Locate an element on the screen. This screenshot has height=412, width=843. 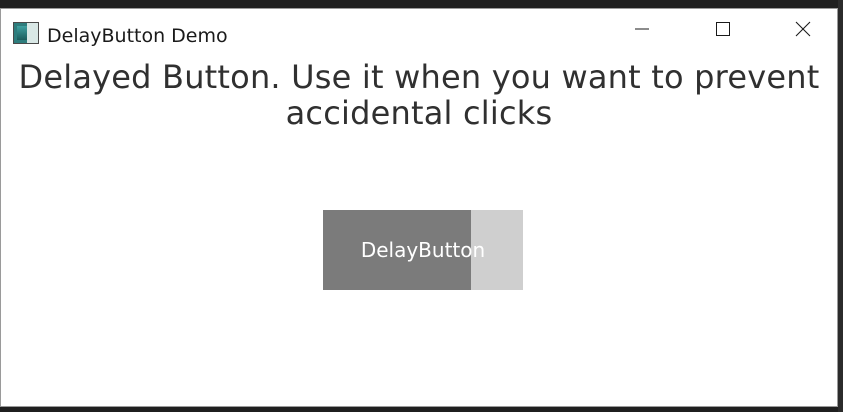
delay-button: DelayButton is located at coordinates (423, 250).